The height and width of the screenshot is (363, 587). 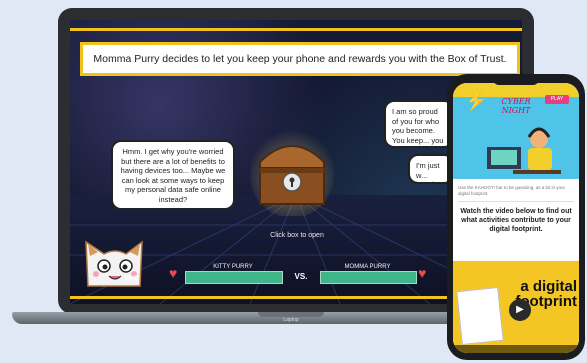 What do you see at coordinates (301, 276) in the screenshot?
I see `versus-label: VS.` at bounding box center [301, 276].